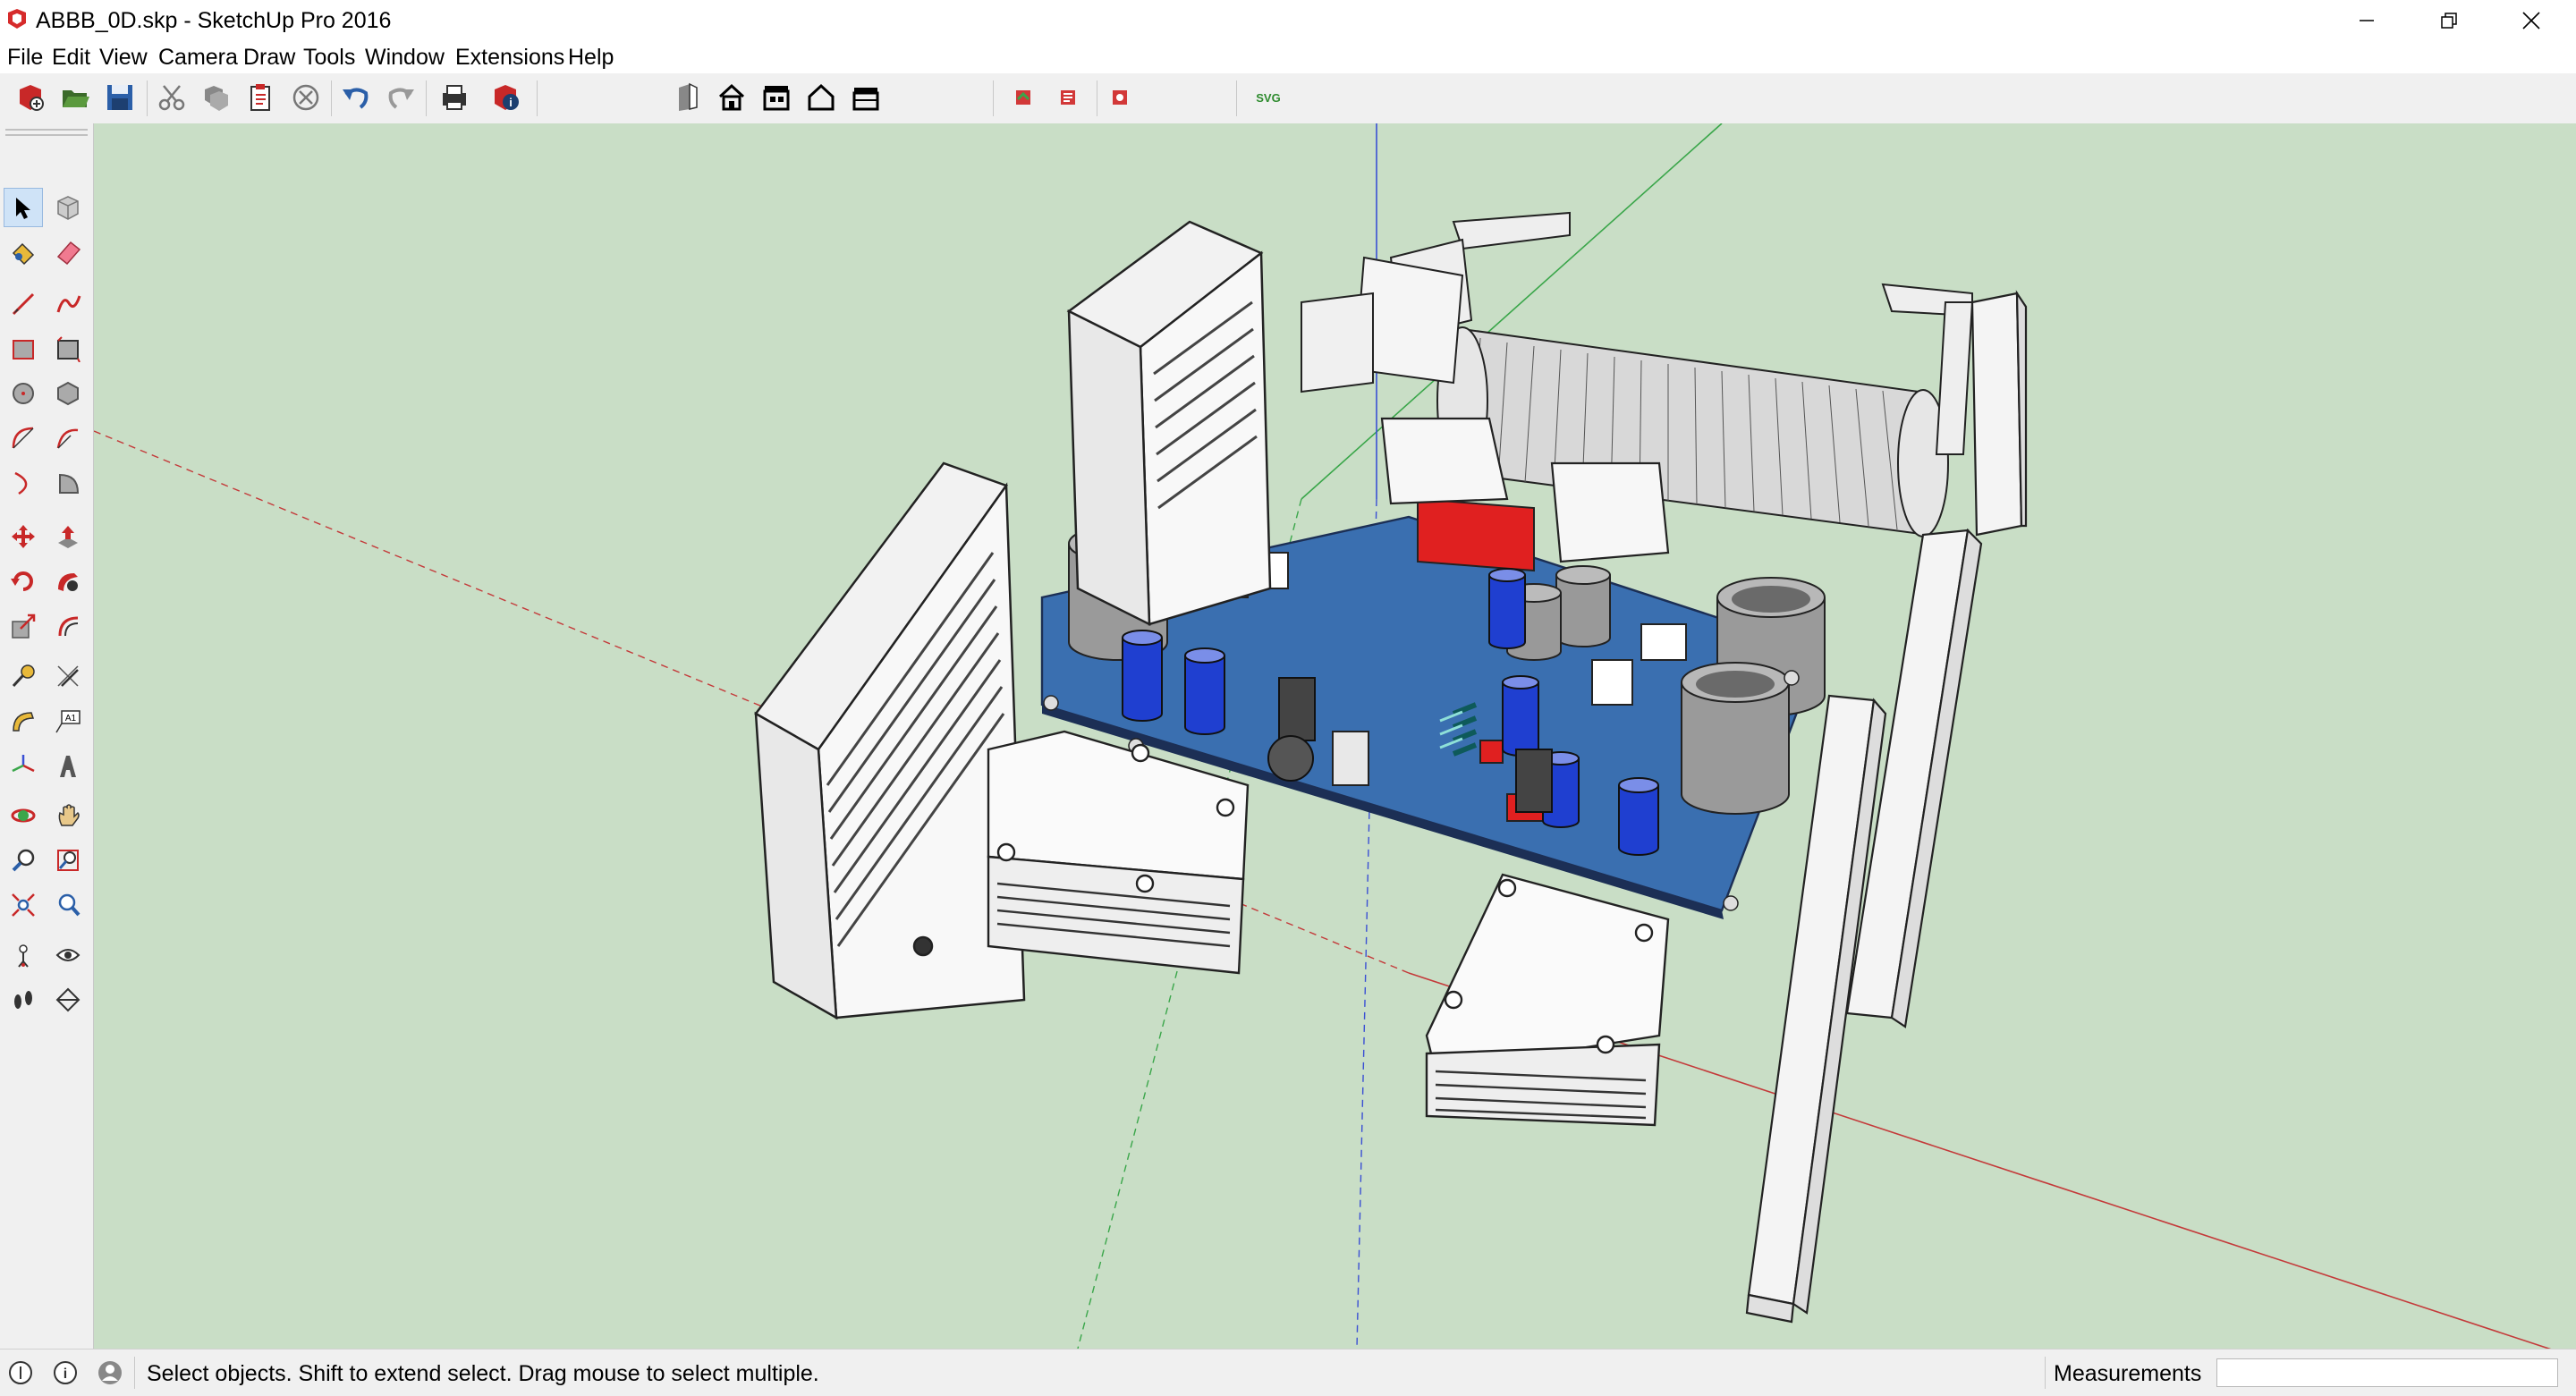 The height and width of the screenshot is (1396, 2576). I want to click on measurements-input, so click(2387, 1372).